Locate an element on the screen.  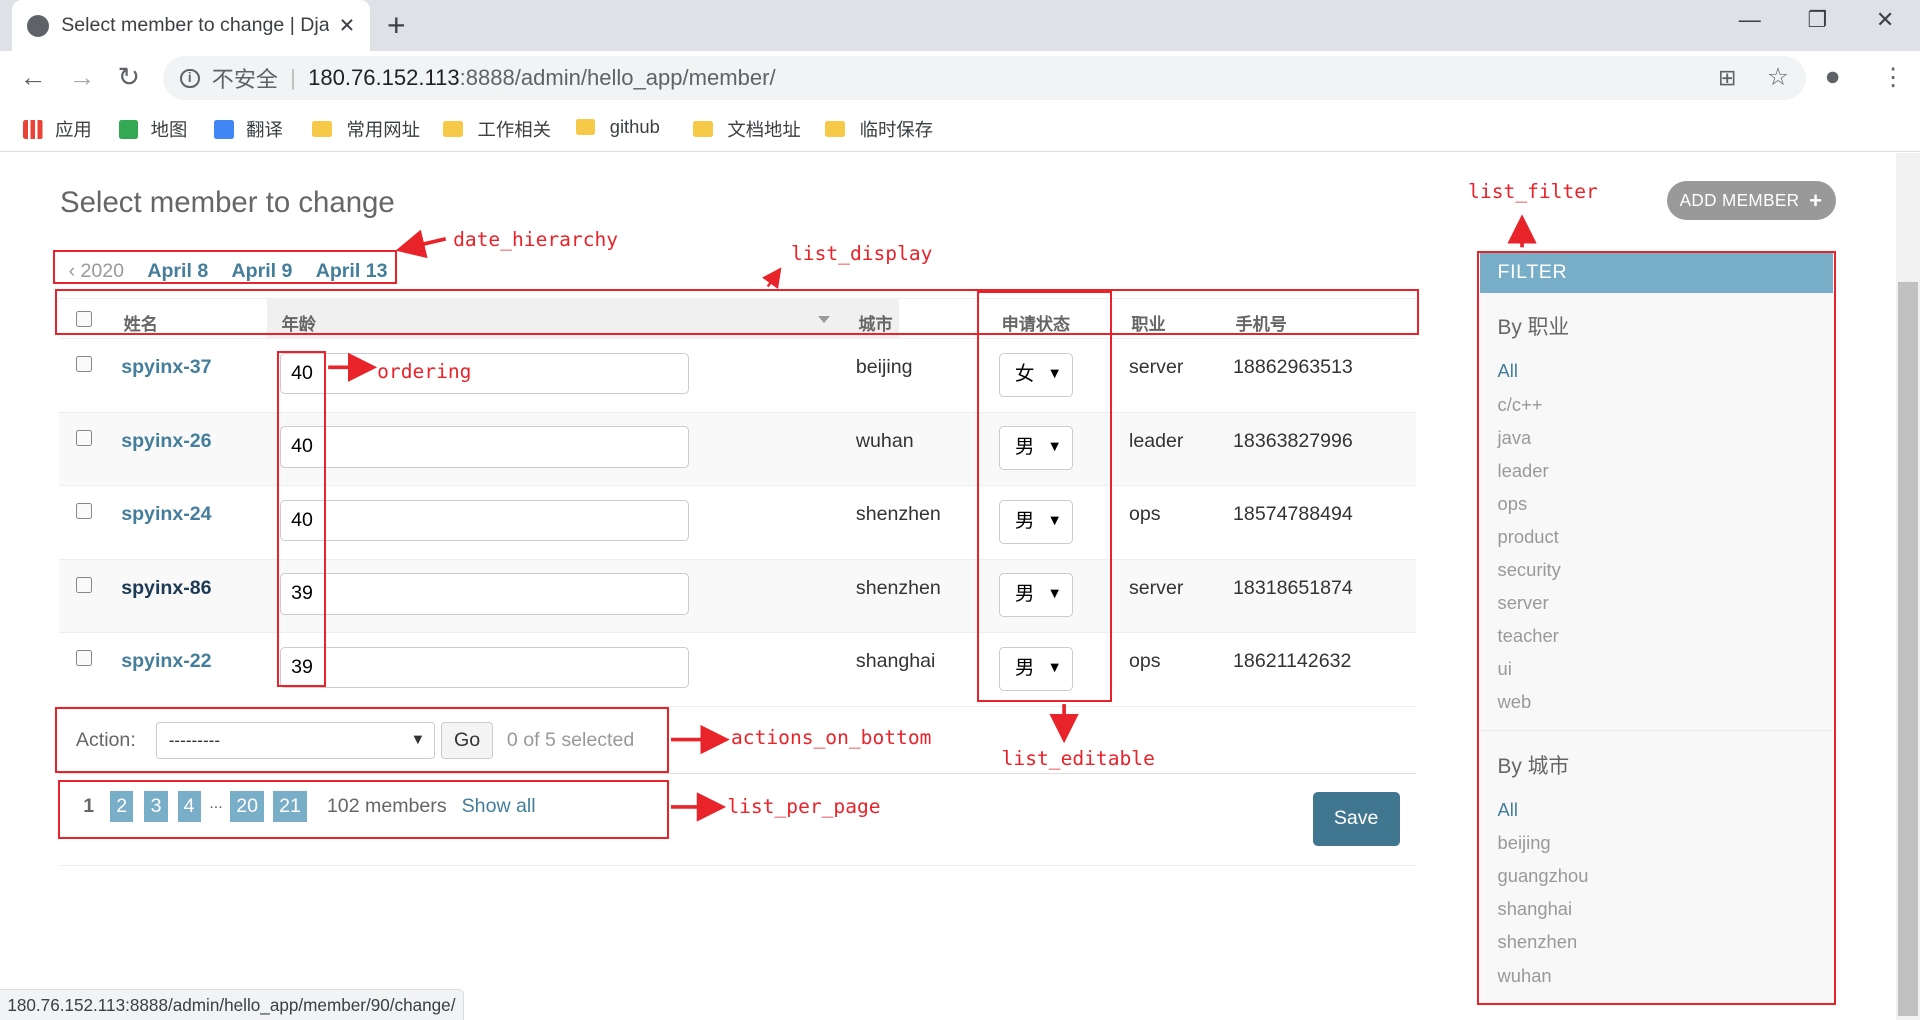
apps-icon is located at coordinates (33, 129).